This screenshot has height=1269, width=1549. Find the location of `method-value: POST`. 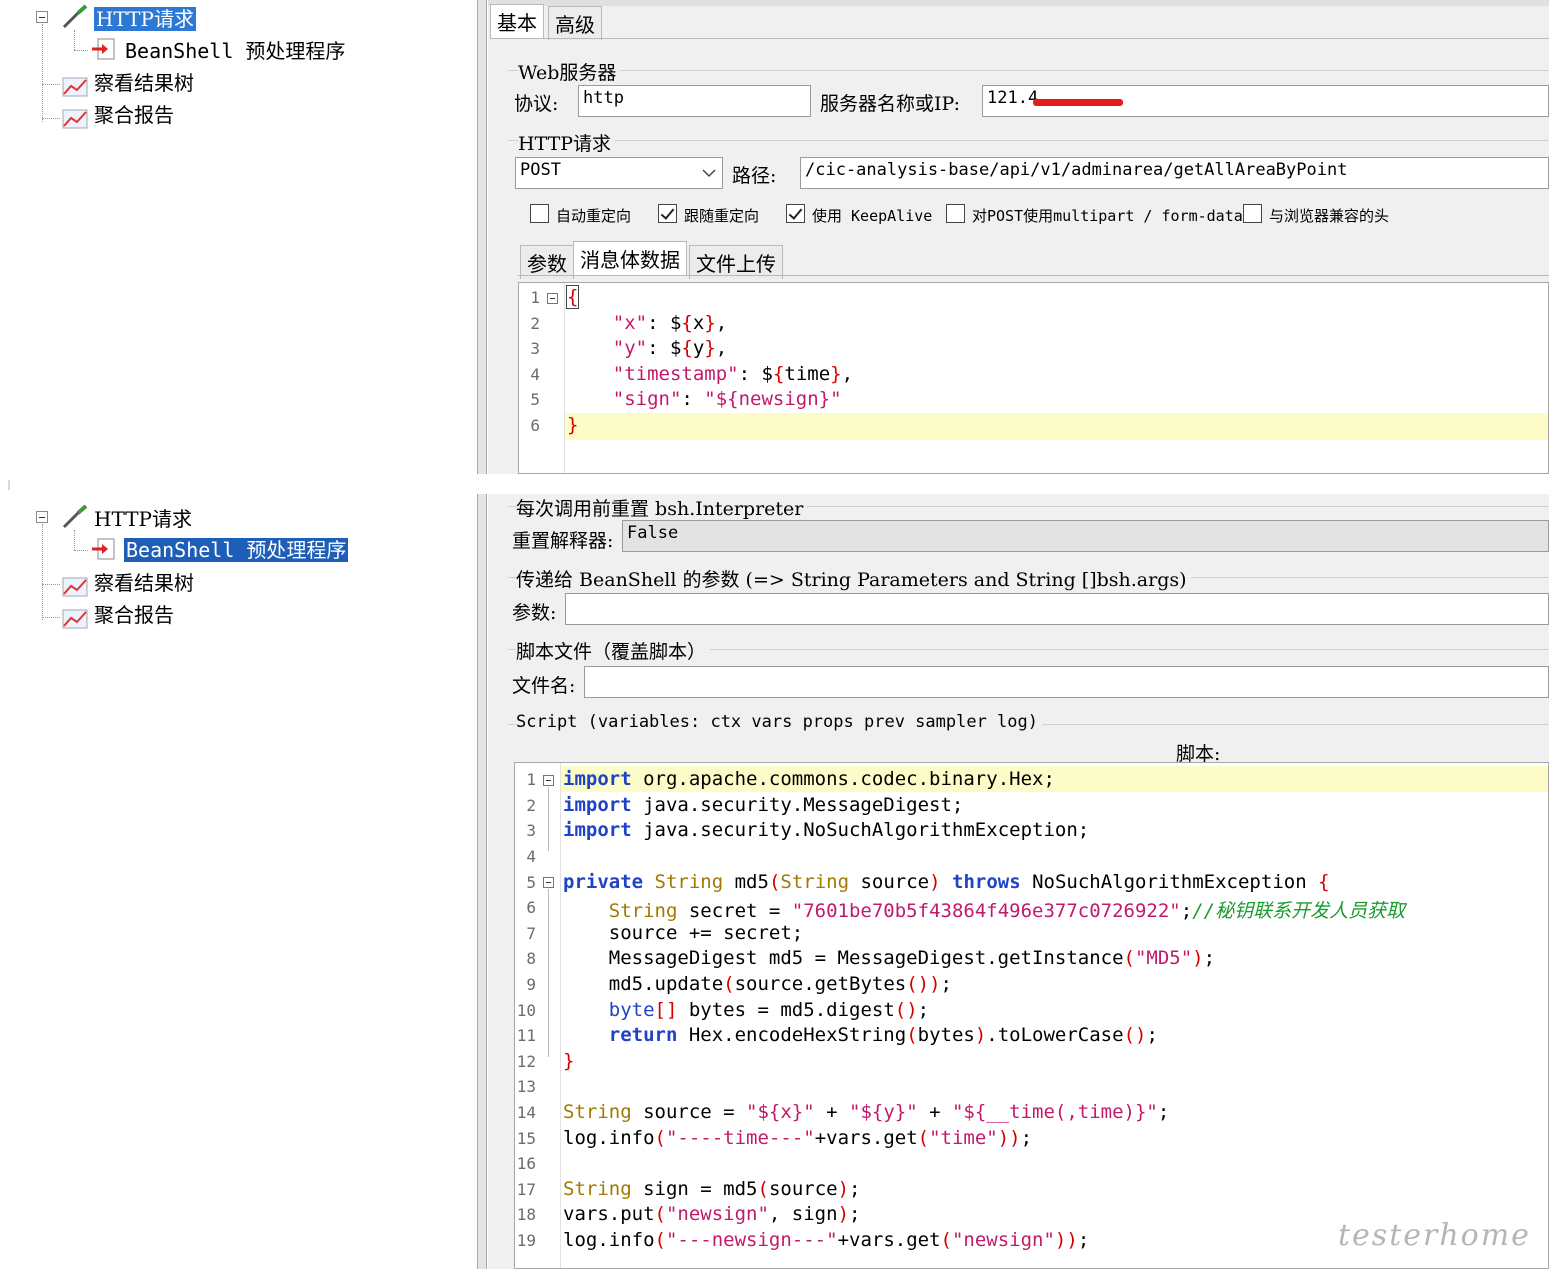

method-value: POST is located at coordinates (540, 170).